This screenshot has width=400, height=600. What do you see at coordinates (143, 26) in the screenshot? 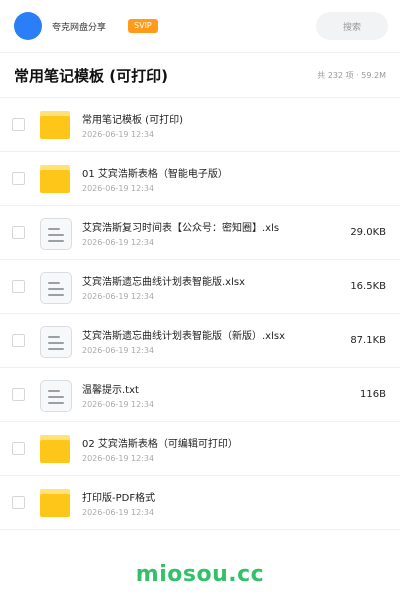
I see `svip-badge: SVIP` at bounding box center [143, 26].